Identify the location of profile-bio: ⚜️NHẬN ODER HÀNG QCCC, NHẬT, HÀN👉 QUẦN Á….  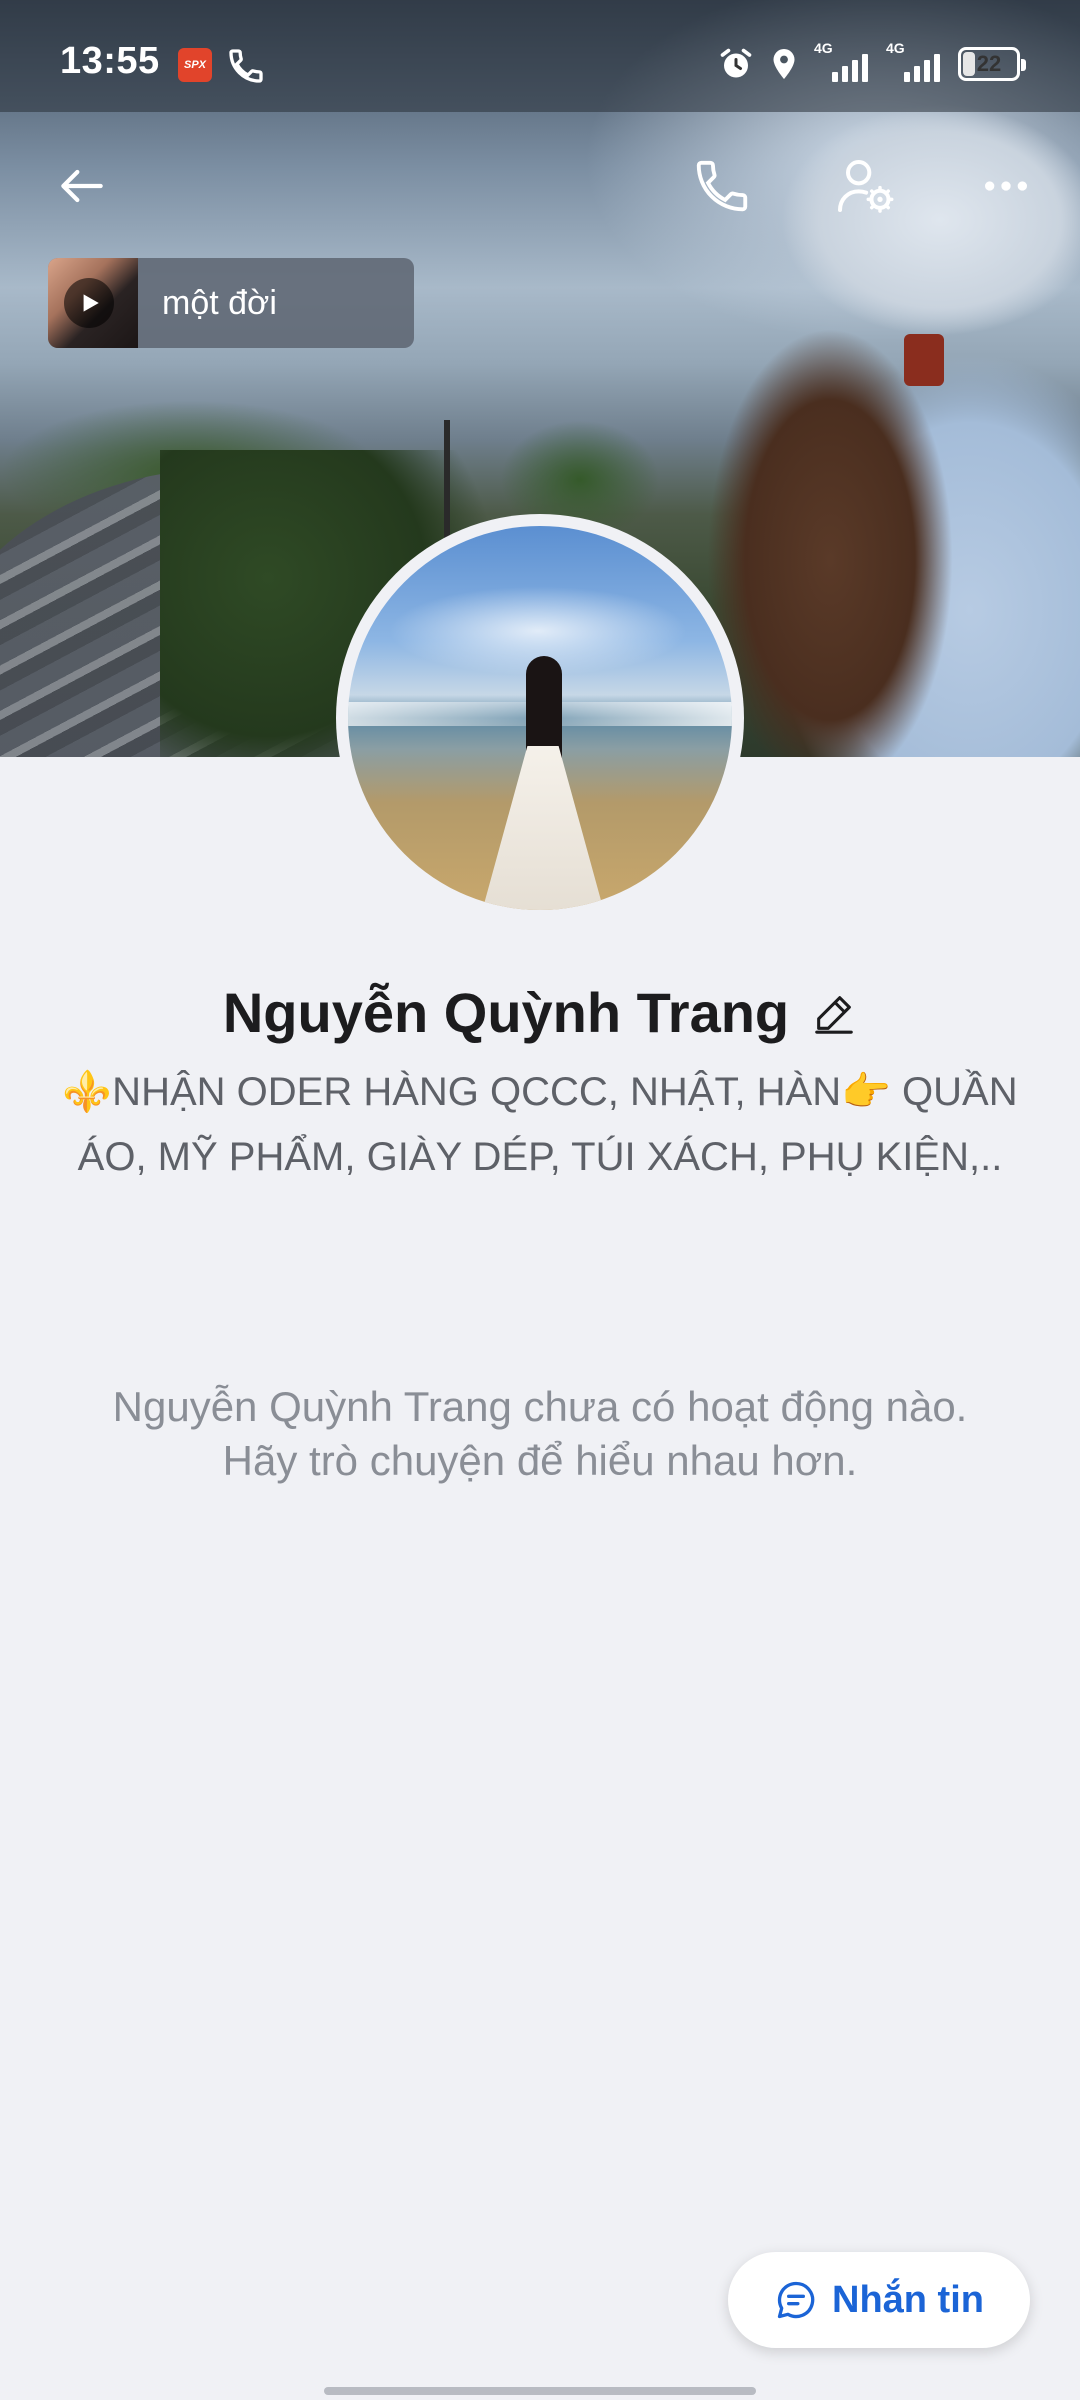
(540, 1124).